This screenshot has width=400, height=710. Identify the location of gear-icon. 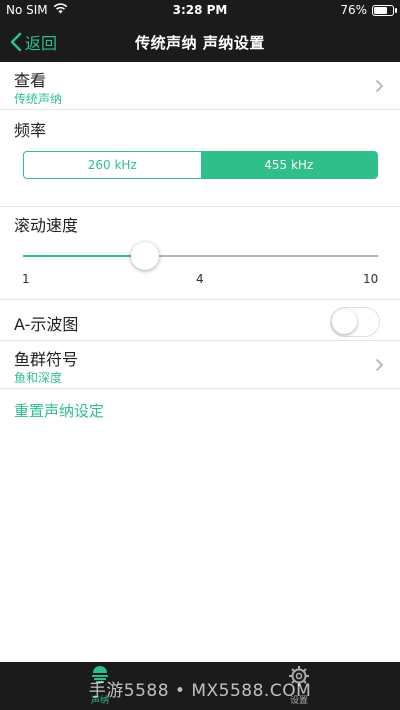
(299, 676).